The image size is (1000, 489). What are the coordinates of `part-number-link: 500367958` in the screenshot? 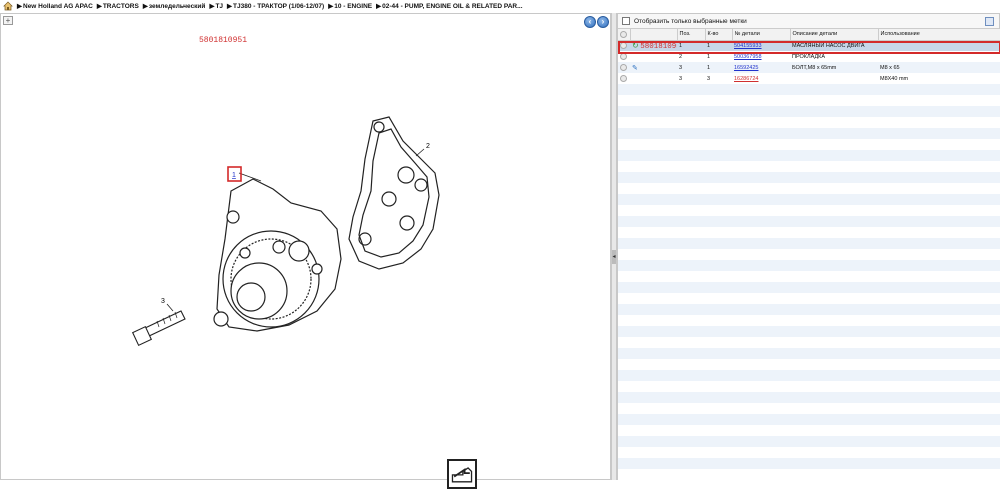 It's located at (748, 57).